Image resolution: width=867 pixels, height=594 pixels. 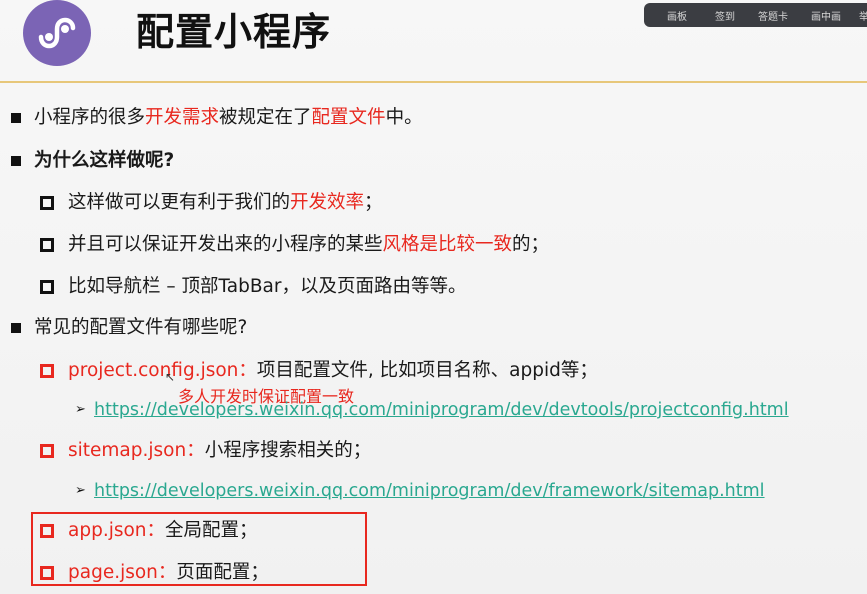 I want to click on config-file-desc: 全局配置；, so click(x=211, y=530).